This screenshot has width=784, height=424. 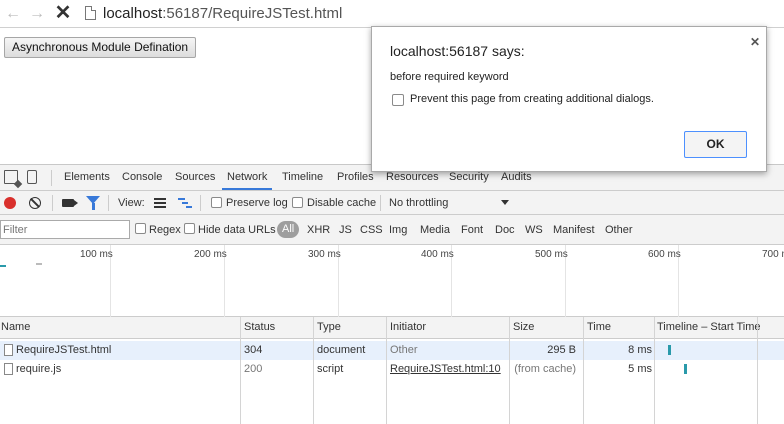 What do you see at coordinates (505, 230) in the screenshot?
I see `filter-type-doc: Doc` at bounding box center [505, 230].